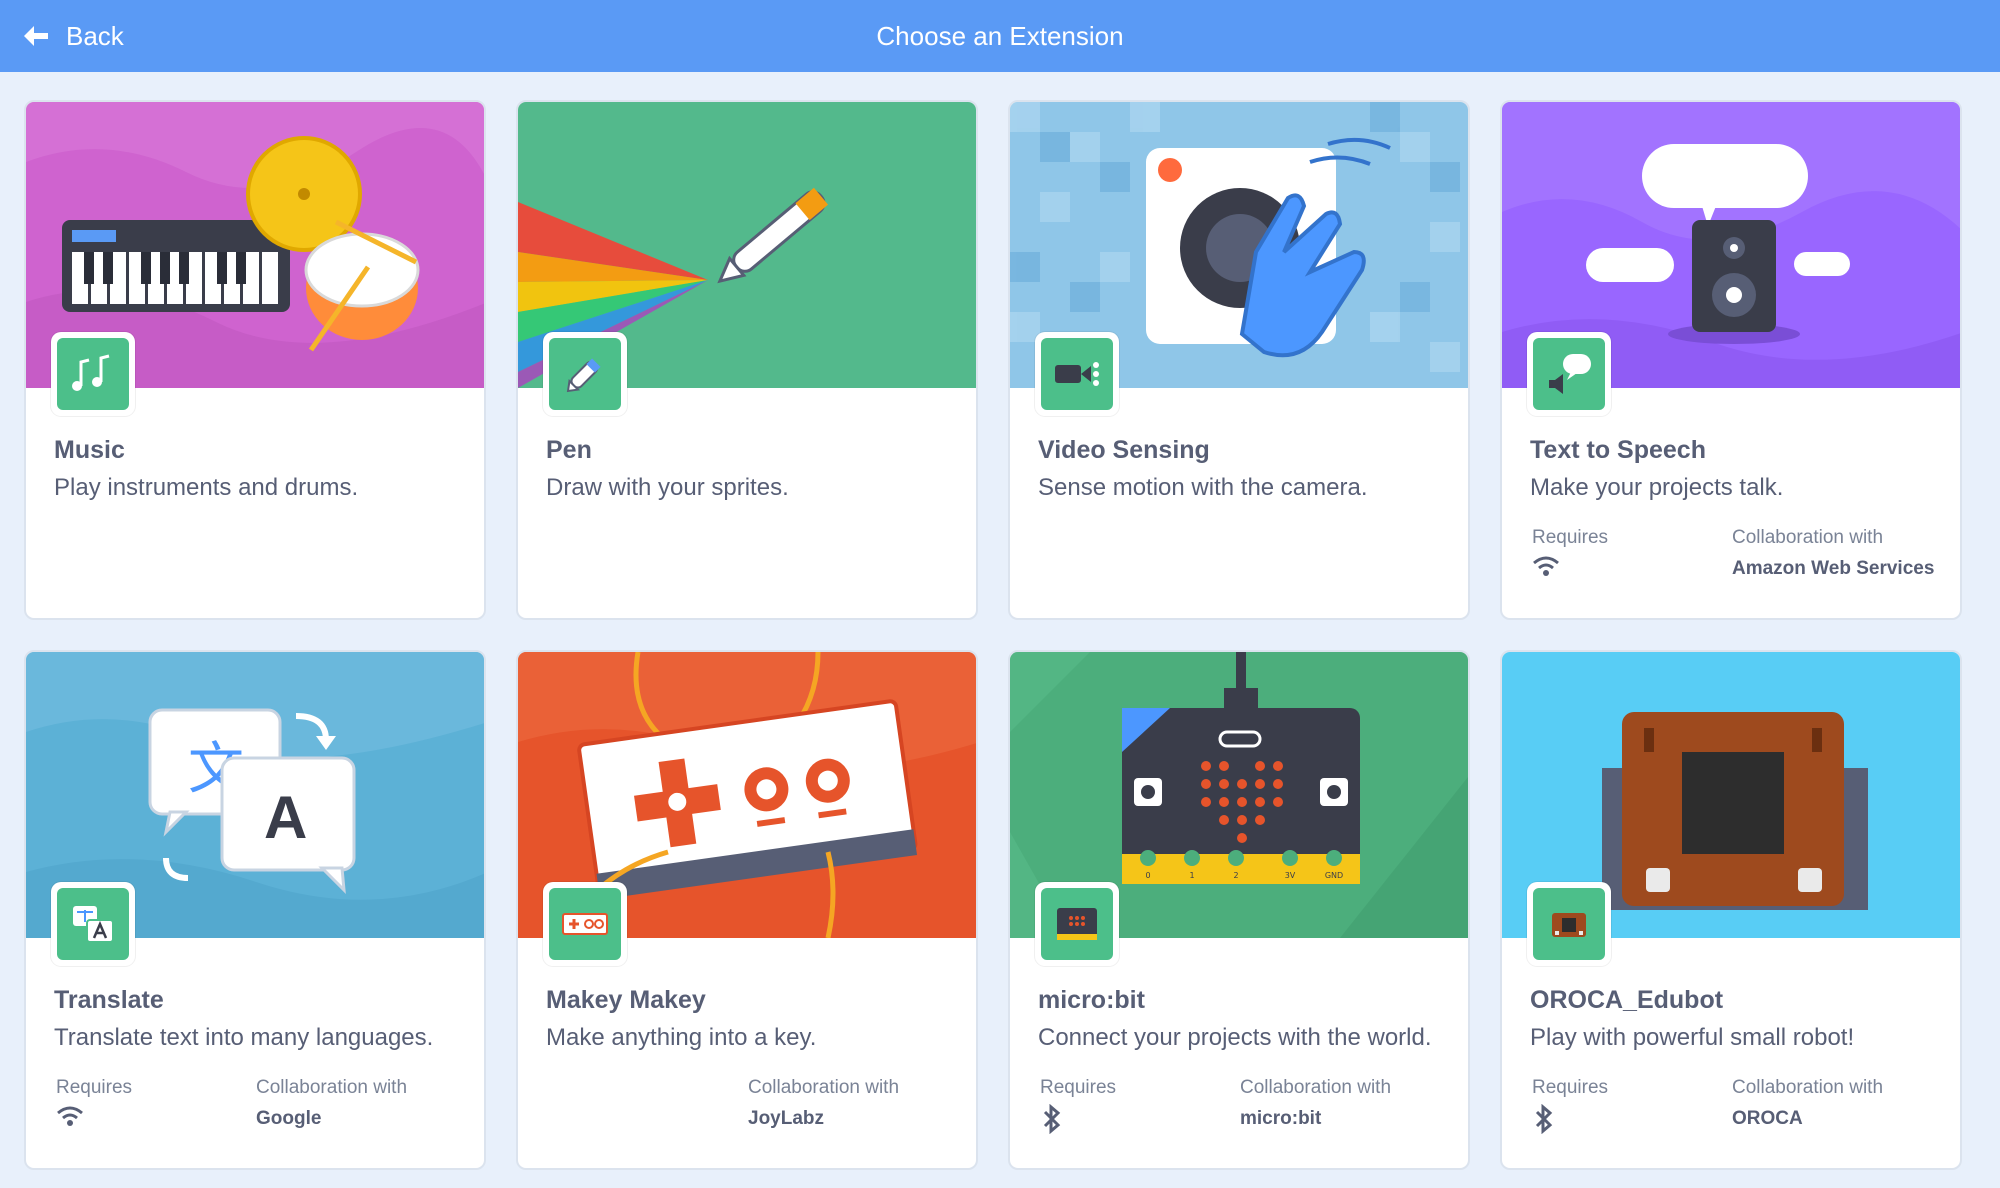 Image resolution: width=2000 pixels, height=1188 pixels. Describe the element at coordinates (626, 1000) in the screenshot. I see `extension-name: Makey Makey` at that location.